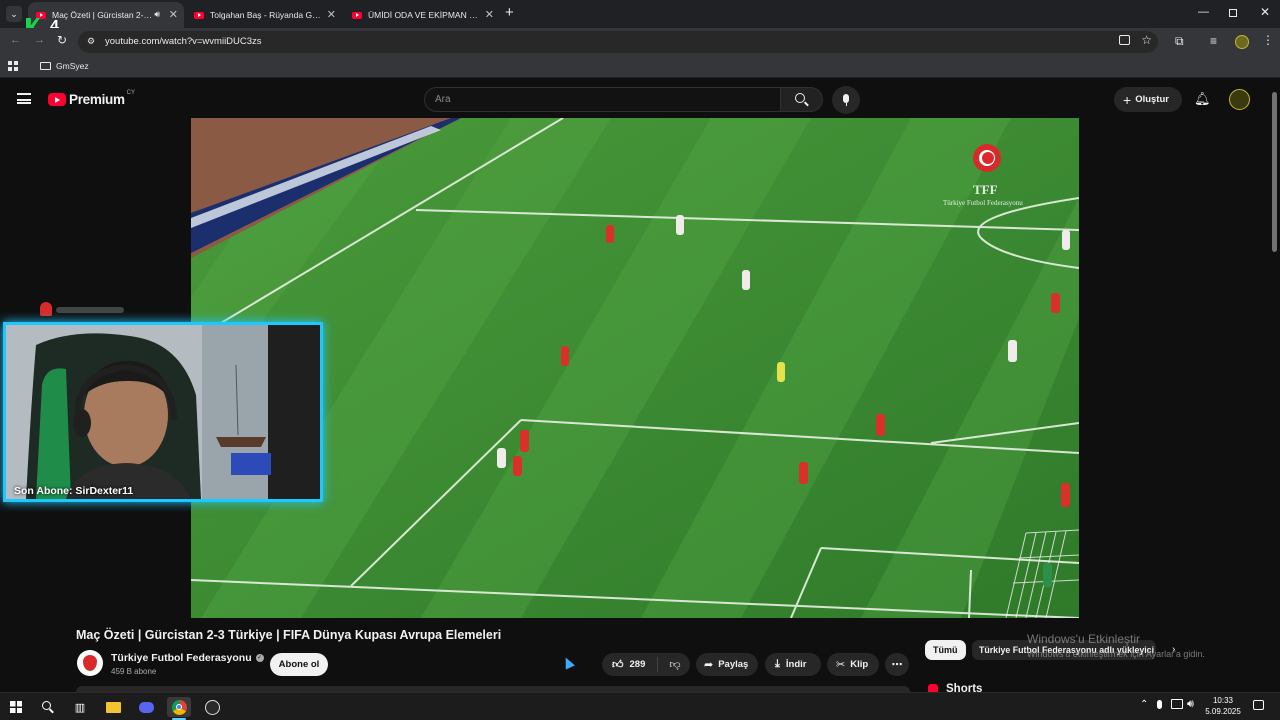 This screenshot has width=1280, height=720. I want to click on tab-title: ÜMİDİ ODA VE EKİPMAN VLOG, so click(424, 15).